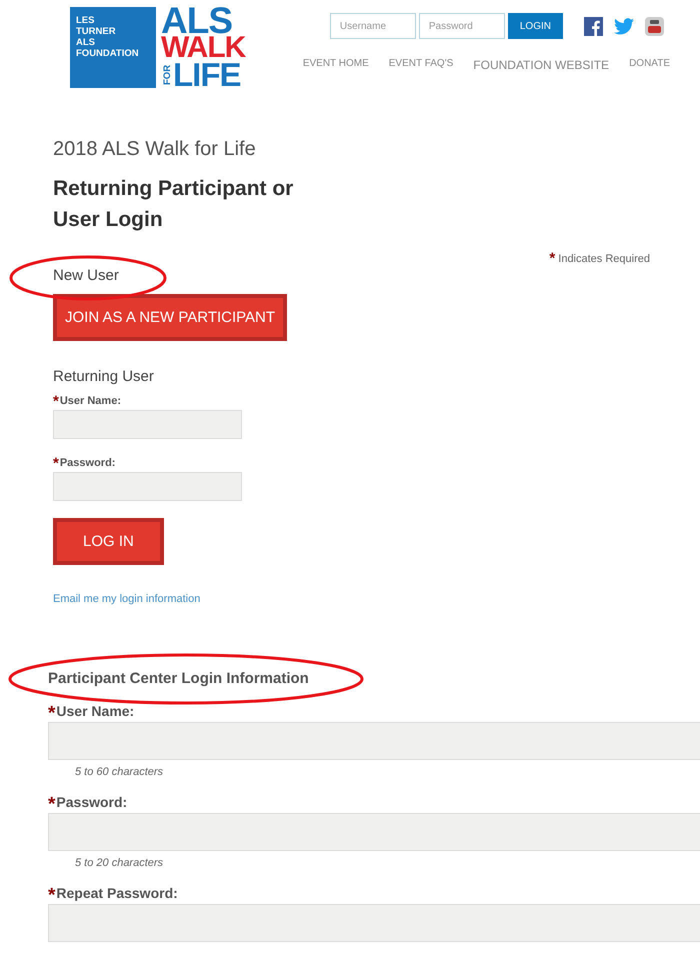  I want to click on field-hint: 5 to 60 characters, so click(119, 772).